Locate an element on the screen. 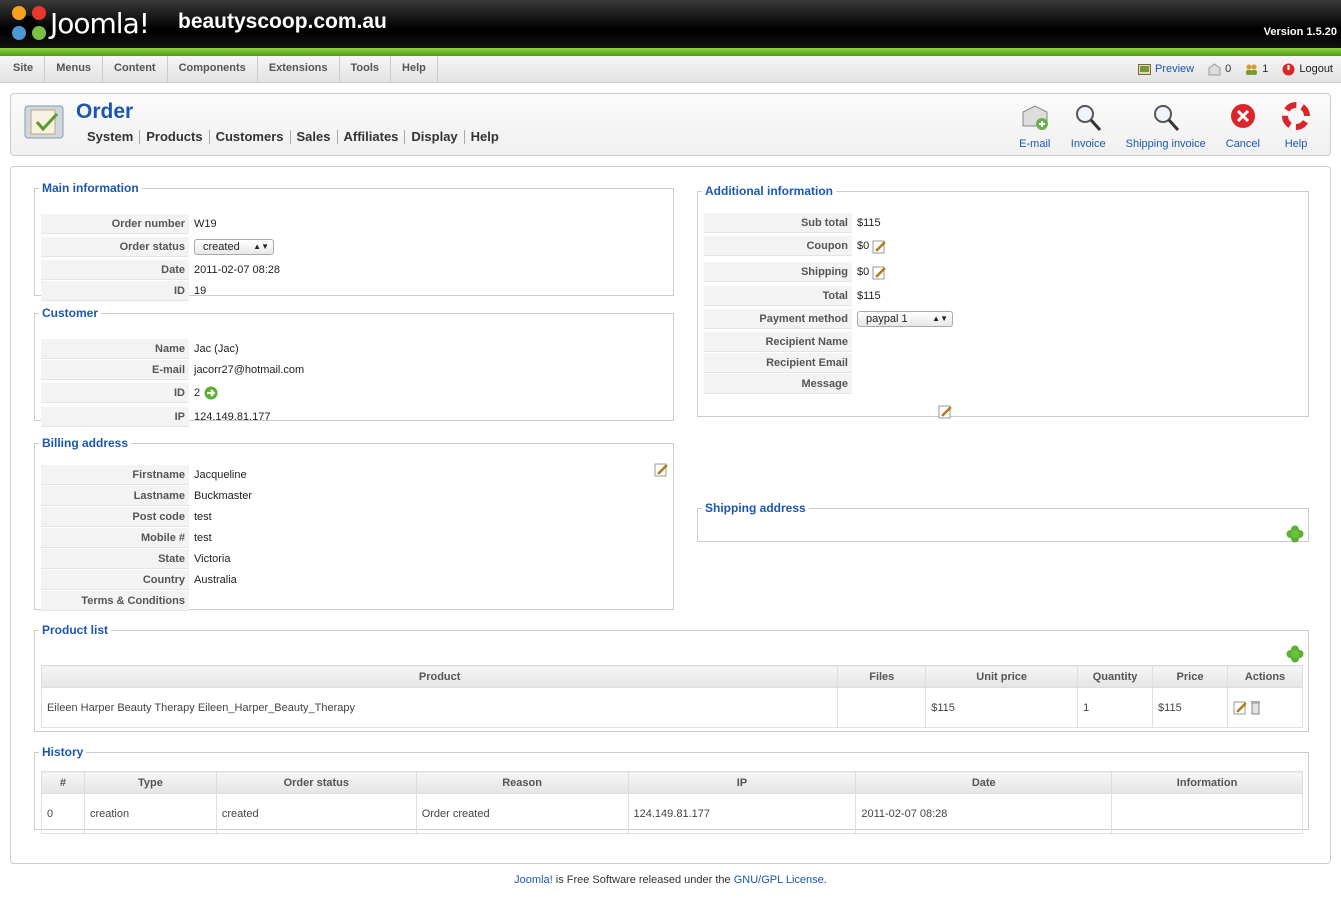 Image resolution: width=1341 pixels, height=903 pixels. menu-components: Components is located at coordinates (213, 69).